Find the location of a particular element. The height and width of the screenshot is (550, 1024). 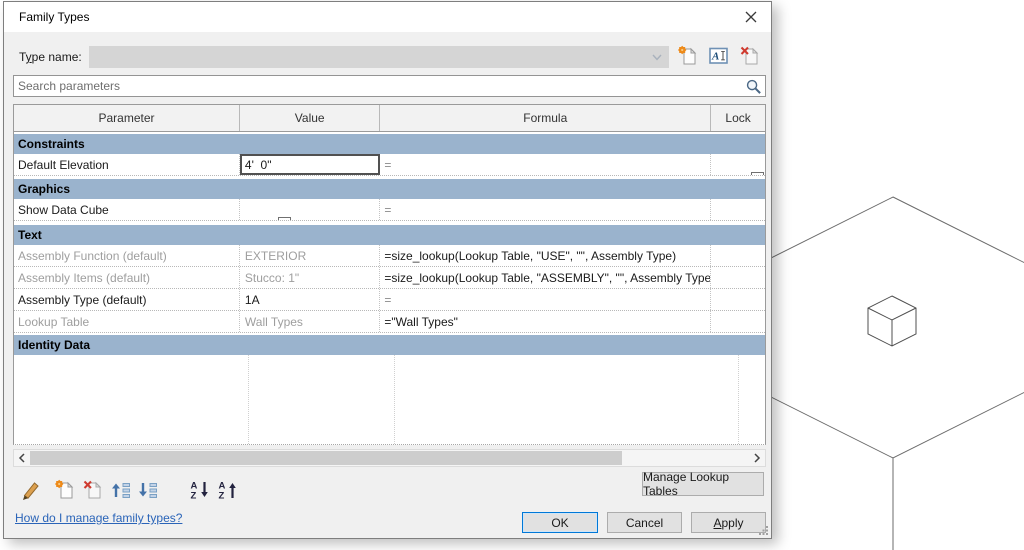

new-type-icon is located at coordinates (687, 55).